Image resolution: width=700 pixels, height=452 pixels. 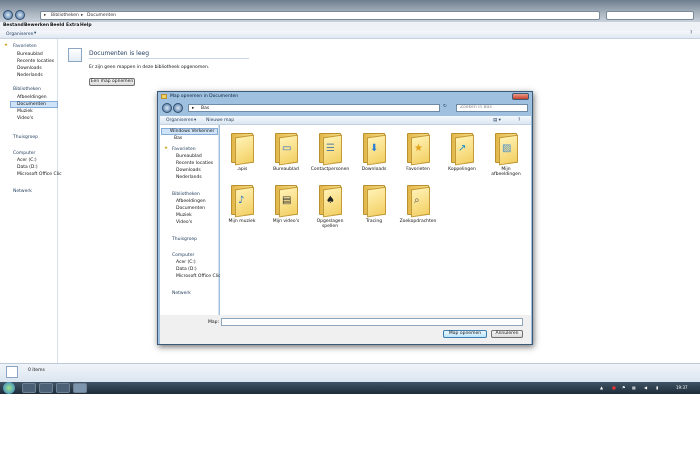 What do you see at coordinates (9, 388) in the screenshot?
I see `start-button` at bounding box center [9, 388].